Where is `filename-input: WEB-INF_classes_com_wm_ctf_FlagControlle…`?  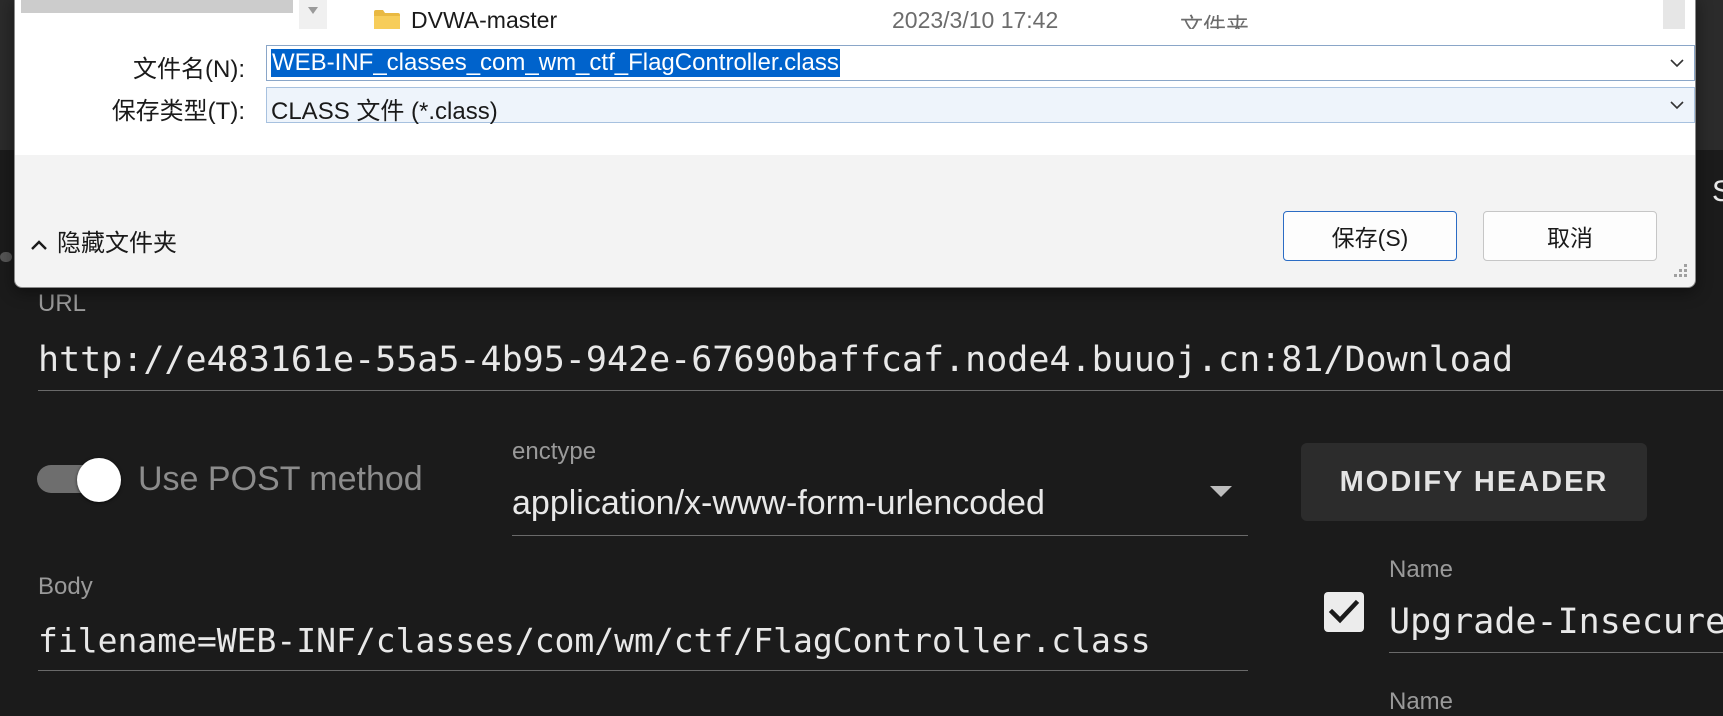 filename-input: WEB-INF_classes_com_wm_ctf_FlagControlle… is located at coordinates (555, 63).